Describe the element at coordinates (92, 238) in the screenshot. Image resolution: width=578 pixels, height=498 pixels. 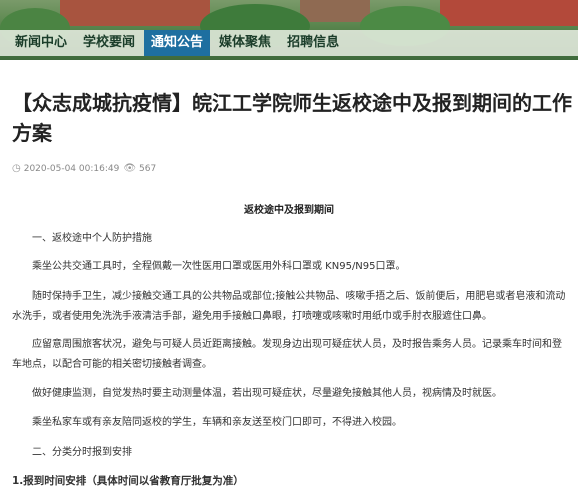
I see `paragraph: 一、返校途中个人防护措施` at that location.